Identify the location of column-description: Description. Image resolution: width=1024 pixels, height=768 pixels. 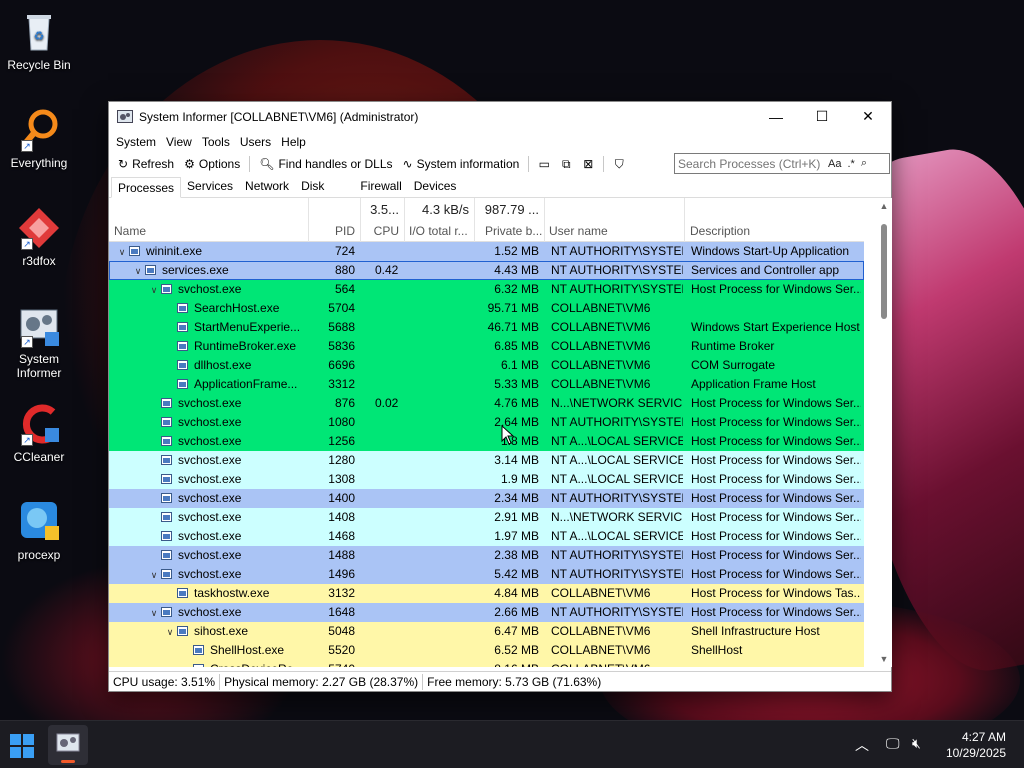
(774, 220).